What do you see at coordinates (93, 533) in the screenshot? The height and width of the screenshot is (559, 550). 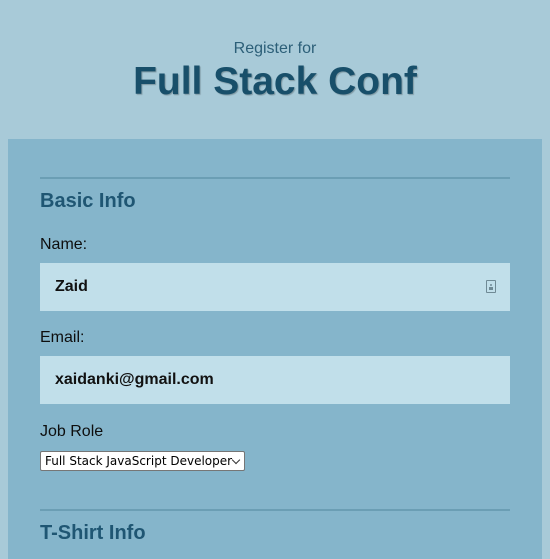 I see `tshirt-info-heading: T-Shirt Info` at bounding box center [93, 533].